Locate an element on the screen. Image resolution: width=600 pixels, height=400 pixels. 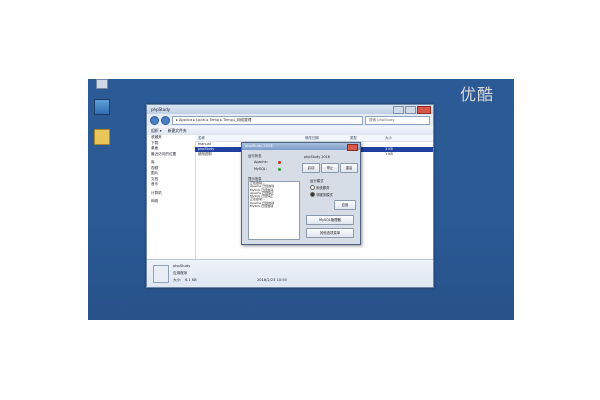
nav-item-recent: 最近访问的位置 is located at coordinates (171, 155).